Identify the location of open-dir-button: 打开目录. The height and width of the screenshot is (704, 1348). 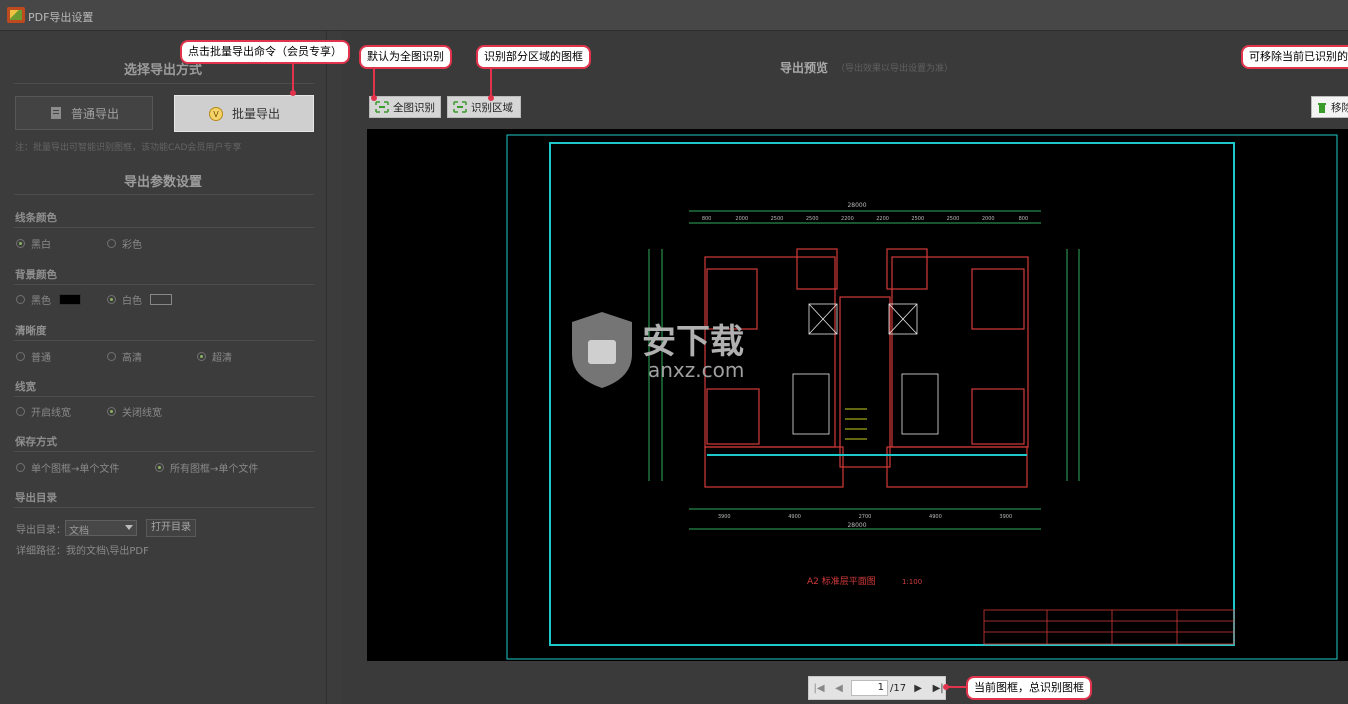
(171, 528).